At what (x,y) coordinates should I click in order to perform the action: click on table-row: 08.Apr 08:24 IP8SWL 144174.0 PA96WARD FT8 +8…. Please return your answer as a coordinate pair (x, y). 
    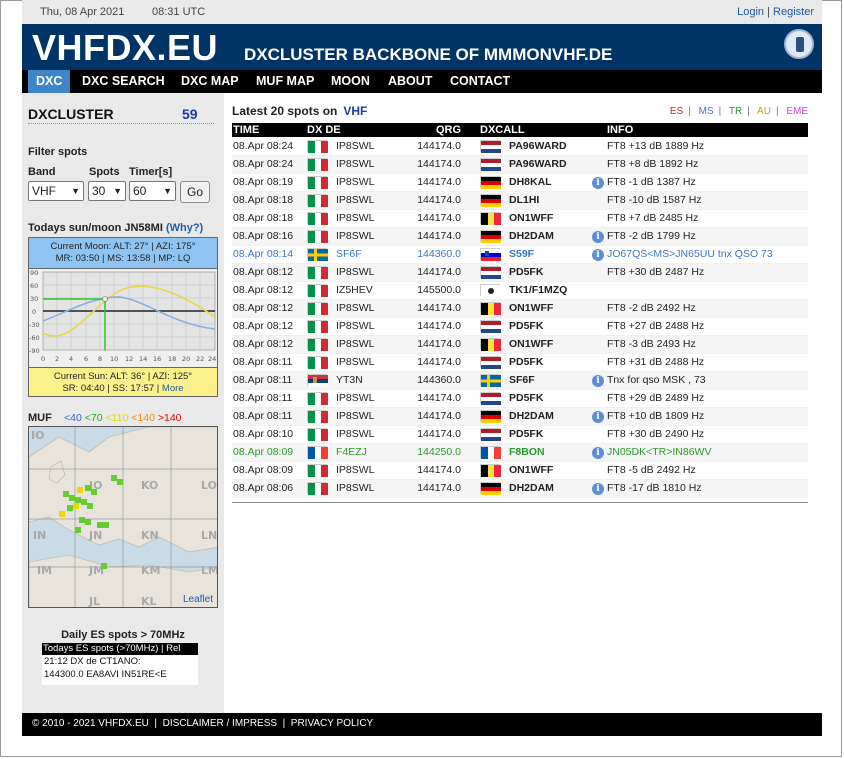
    Looking at the image, I should click on (520, 164).